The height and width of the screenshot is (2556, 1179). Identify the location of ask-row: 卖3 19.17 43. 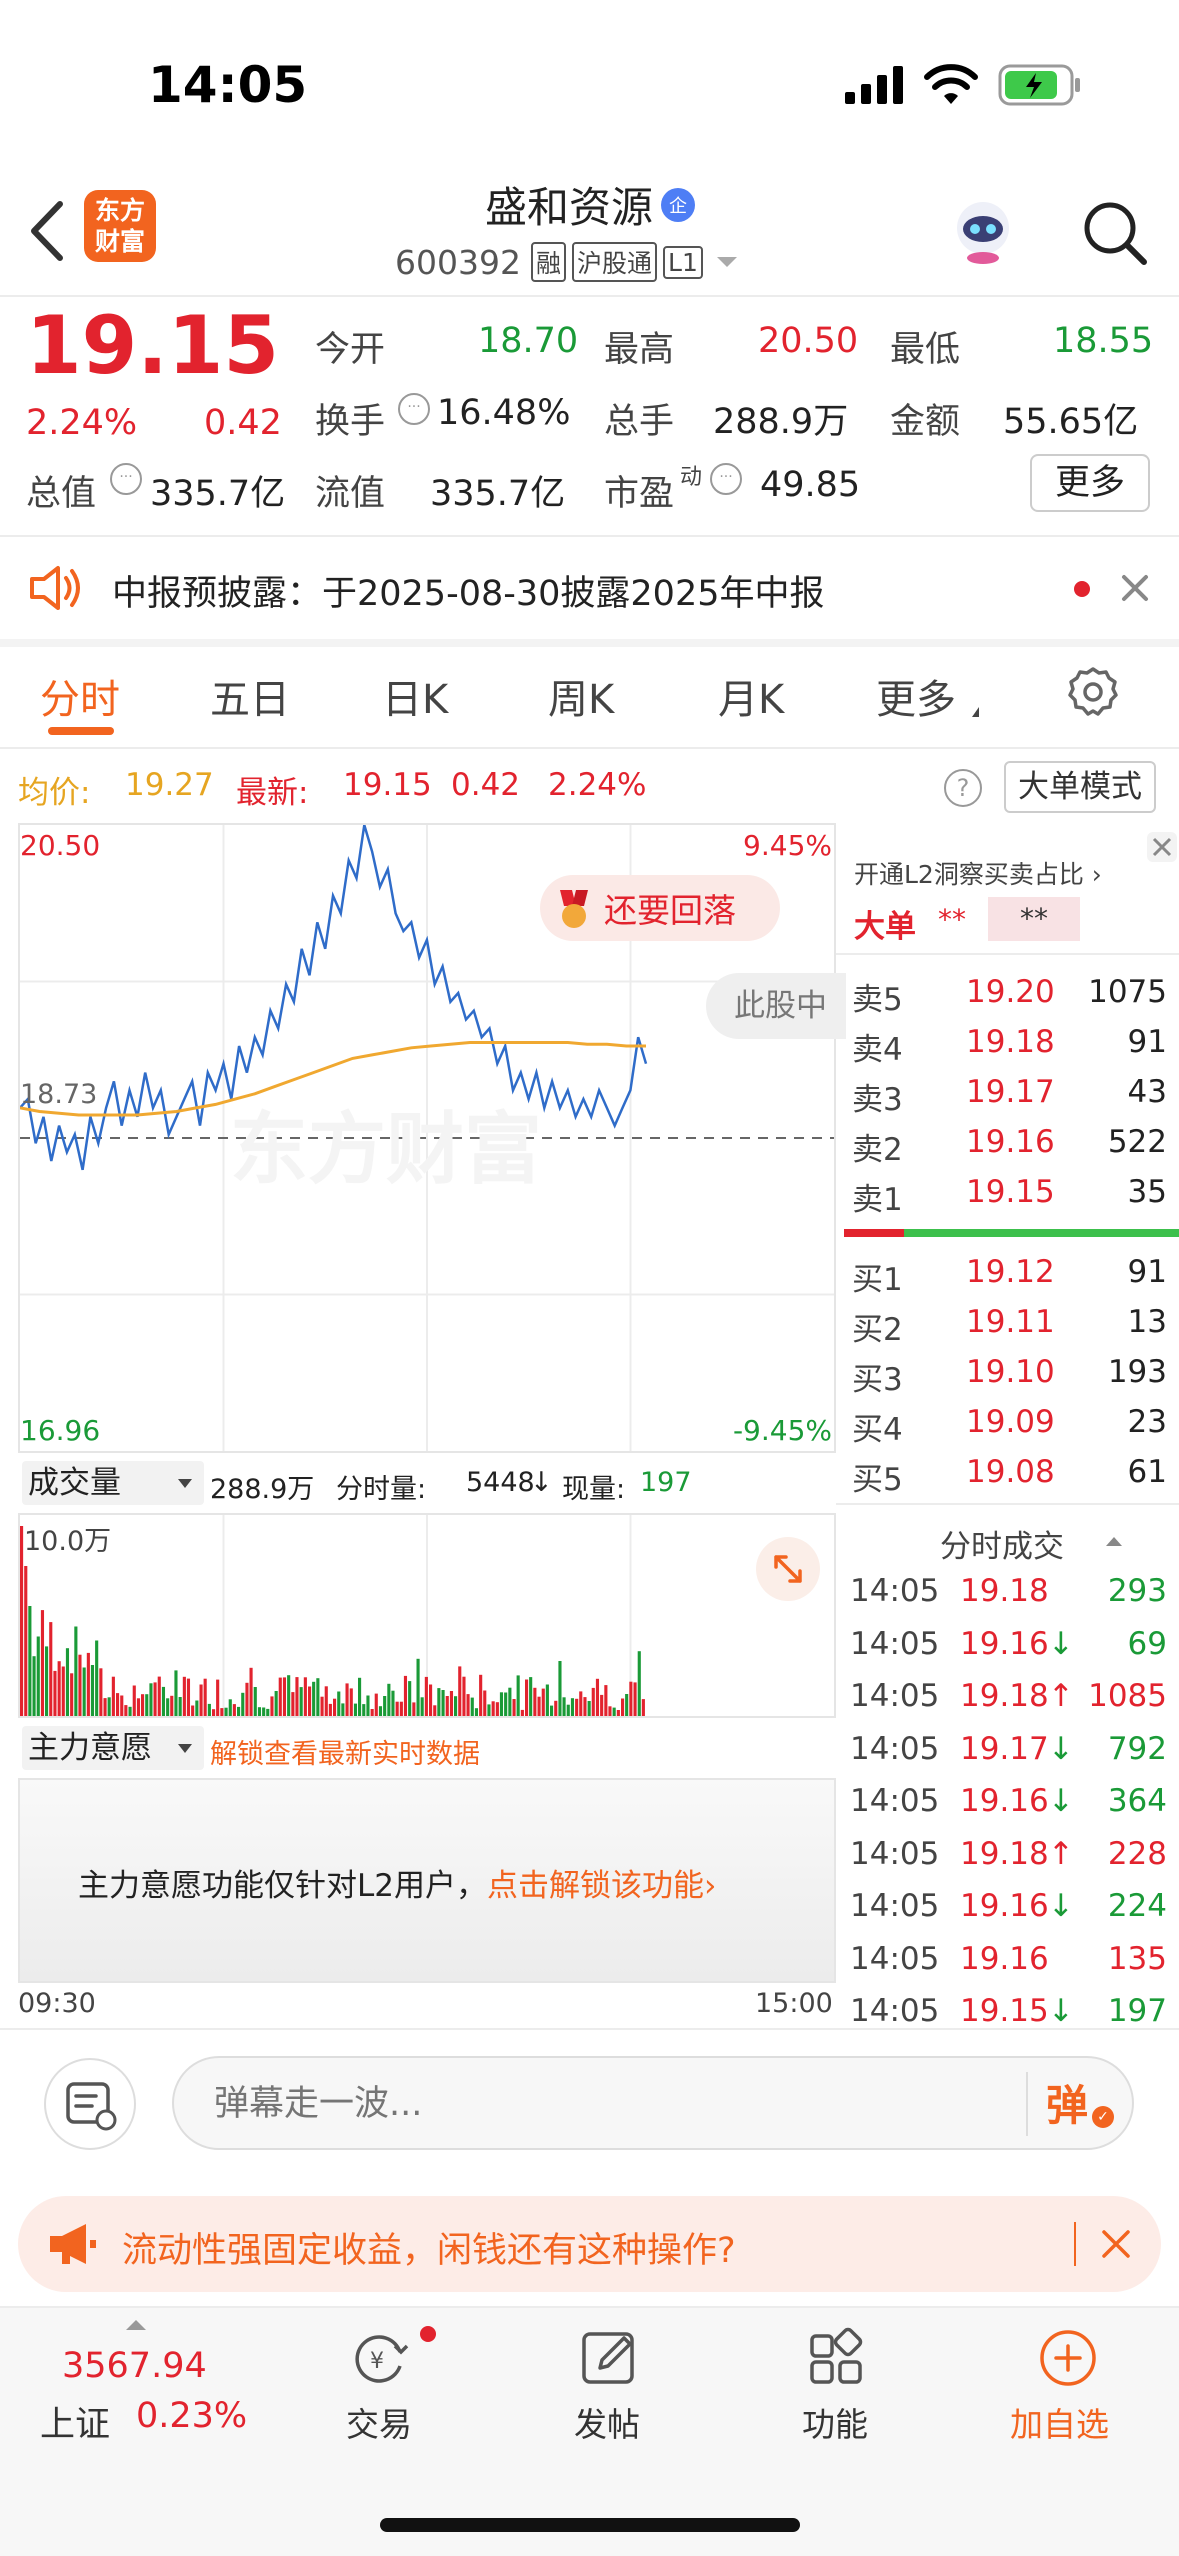
(1007, 1093).